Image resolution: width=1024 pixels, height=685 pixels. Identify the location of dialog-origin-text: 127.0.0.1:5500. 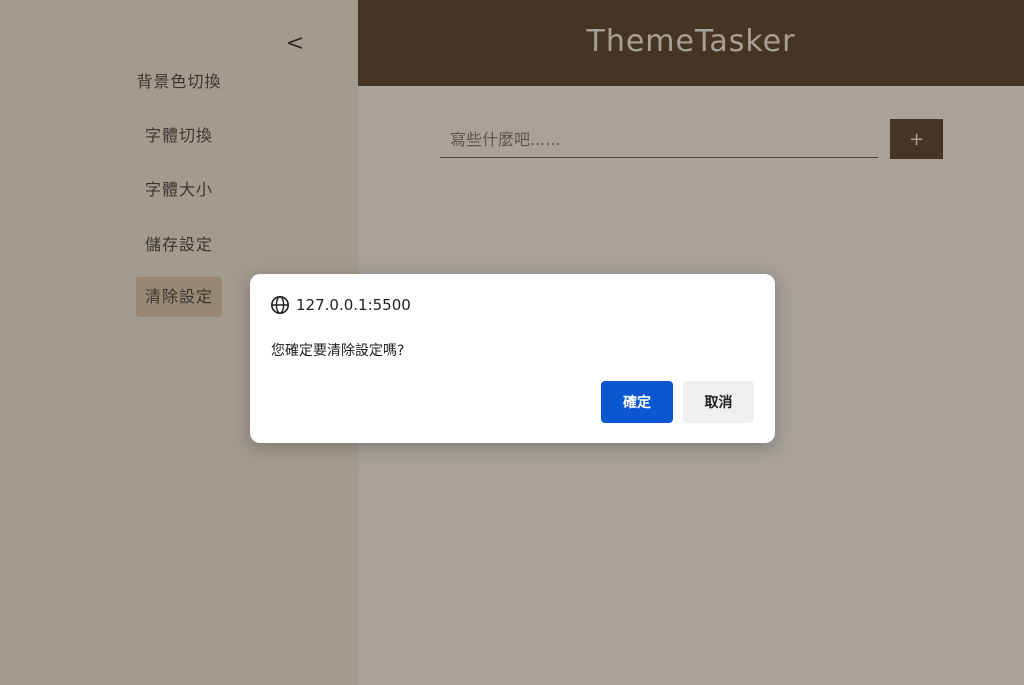
(353, 305).